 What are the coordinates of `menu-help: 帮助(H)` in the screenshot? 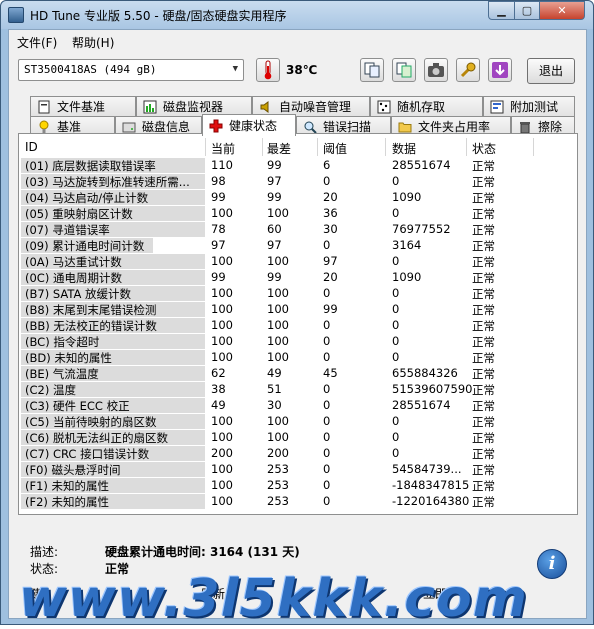 It's located at (93, 42).